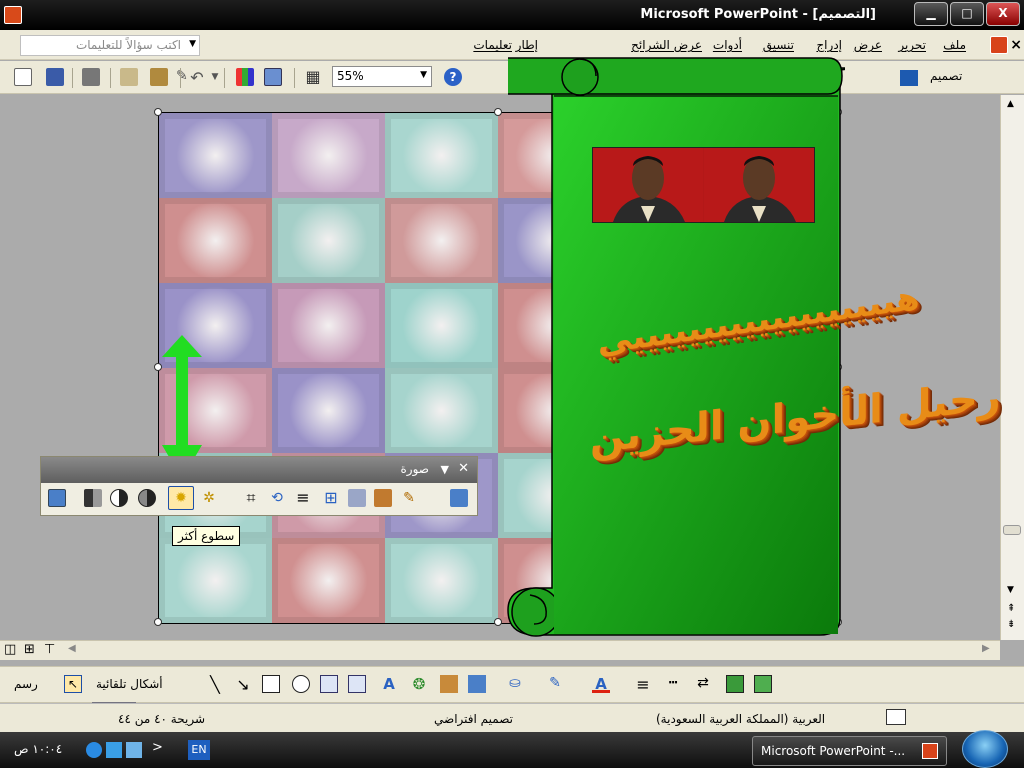 Image resolution: width=1024 pixels, height=768 pixels. I want to click on view-buttons-bar: ◫ ⊞ ⊤ ◀ ▶, so click(500, 650).